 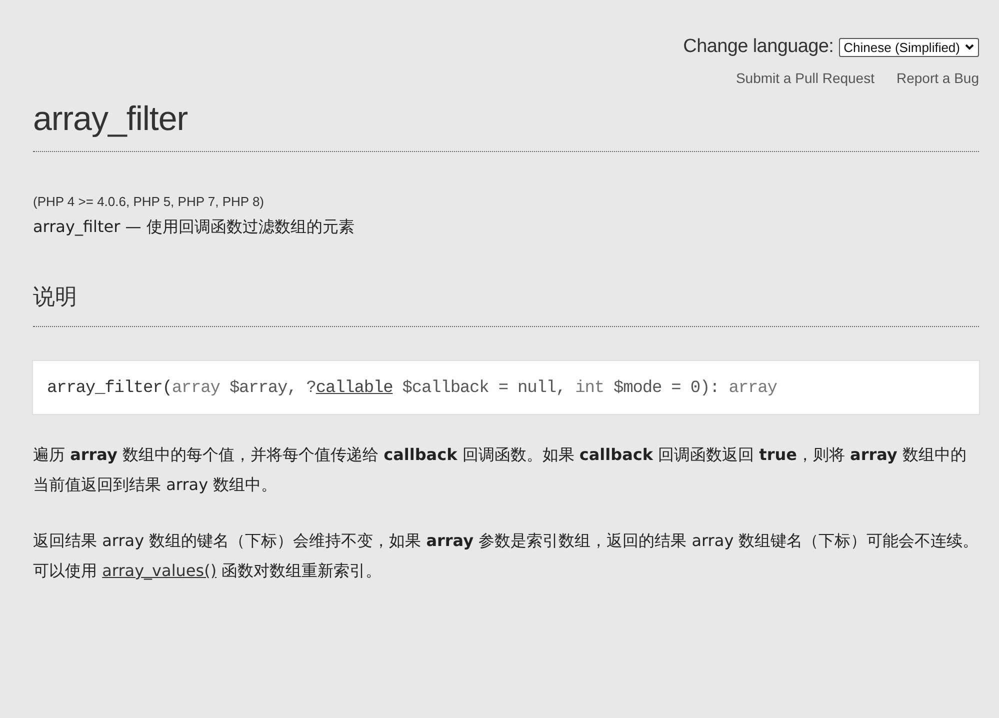 I want to click on header-link: Report a Bug, so click(x=937, y=78).